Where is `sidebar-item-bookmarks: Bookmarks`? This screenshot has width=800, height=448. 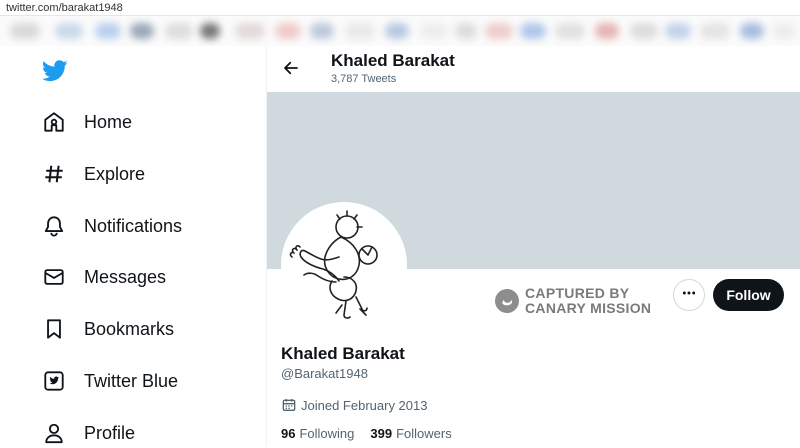 sidebar-item-bookmarks: Bookmarks is located at coordinates (108, 329).